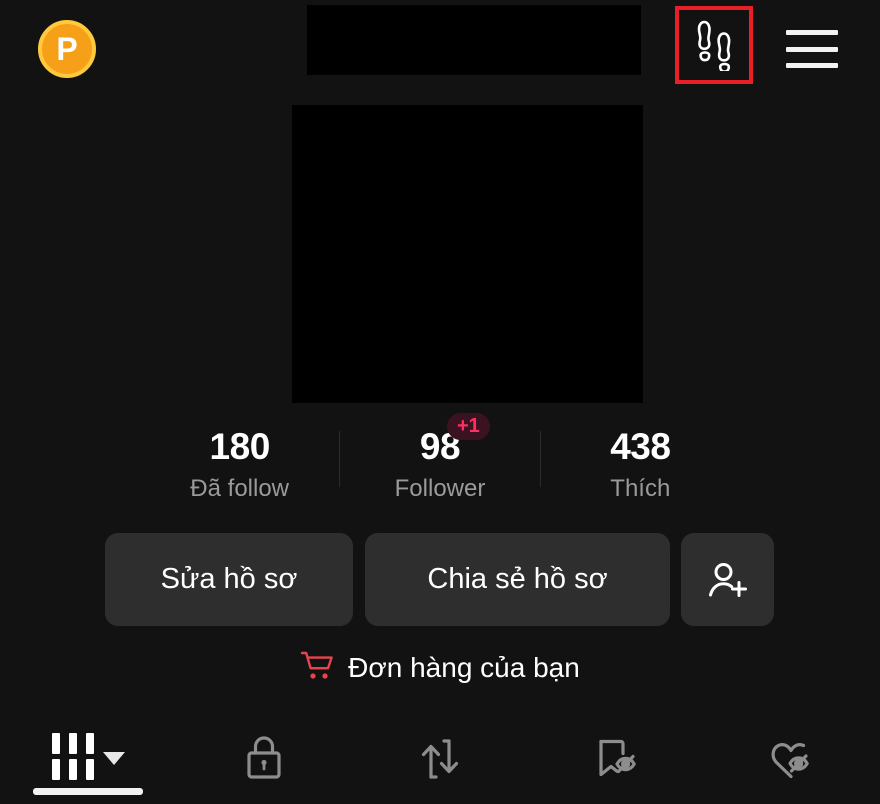  Describe the element at coordinates (640, 488) in the screenshot. I see `stat-label: Thích` at that location.